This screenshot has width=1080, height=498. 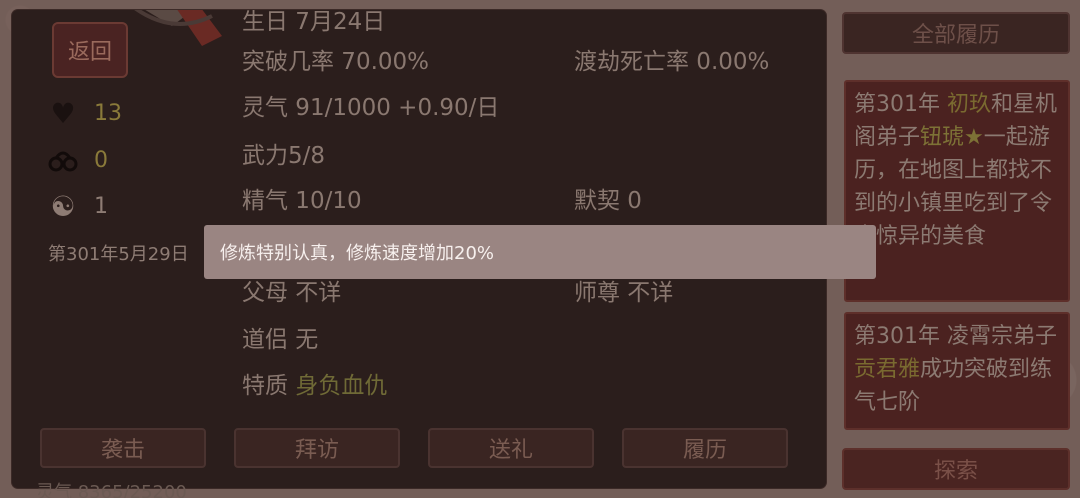 I want to click on attack-button: 袭击, so click(x=123, y=448).